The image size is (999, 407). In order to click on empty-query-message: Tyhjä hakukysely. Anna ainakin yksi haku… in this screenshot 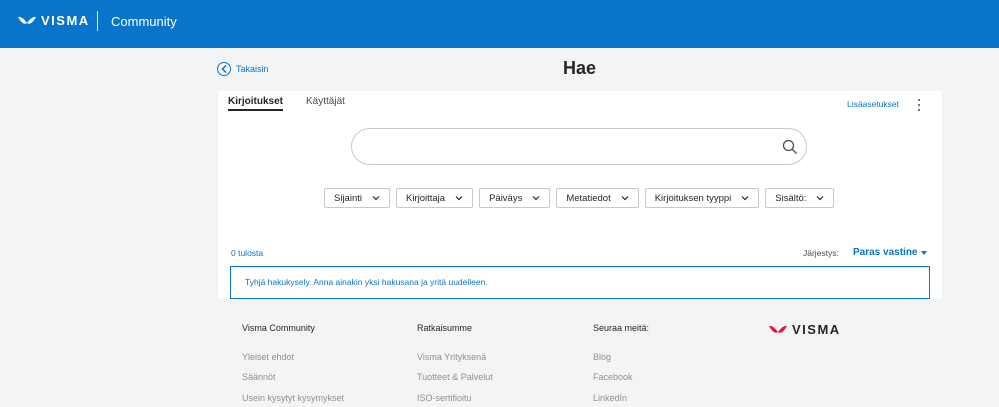, I will do `click(580, 282)`.